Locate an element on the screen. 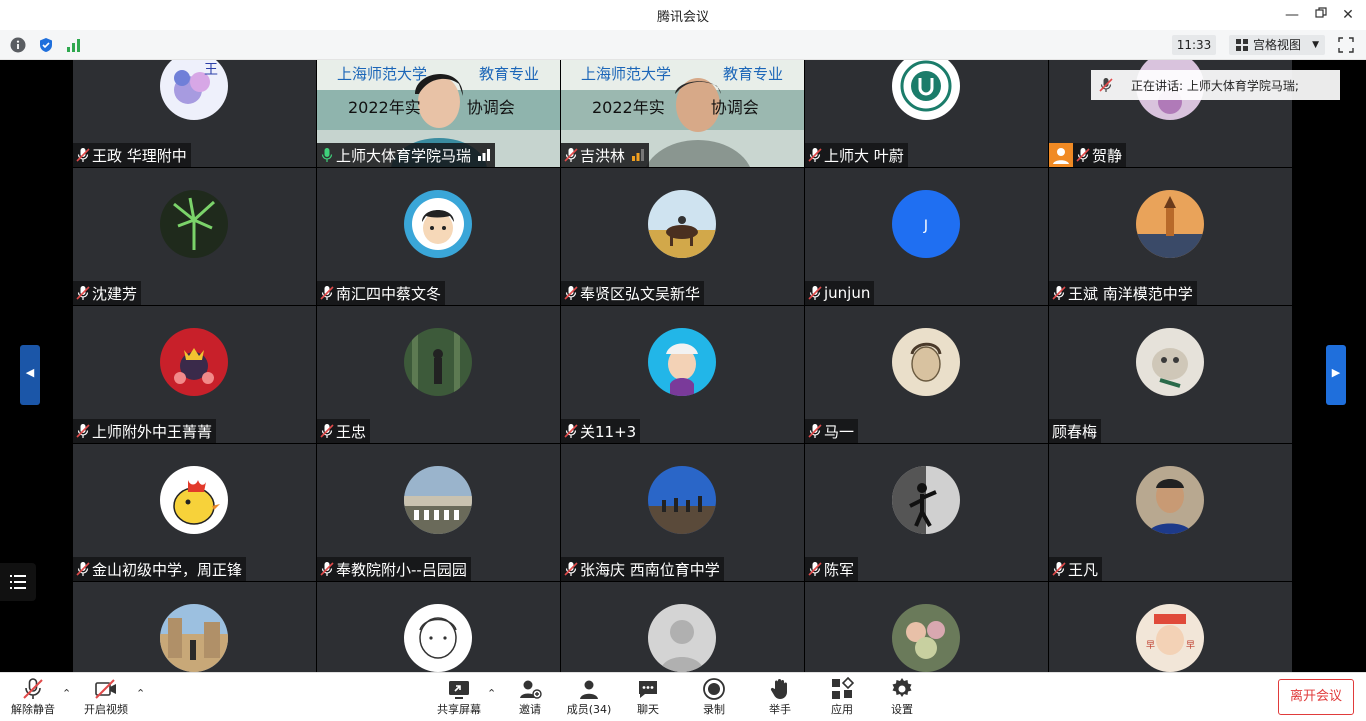 The image size is (1366, 721). participant-name: 王忠 is located at coordinates (351, 431).